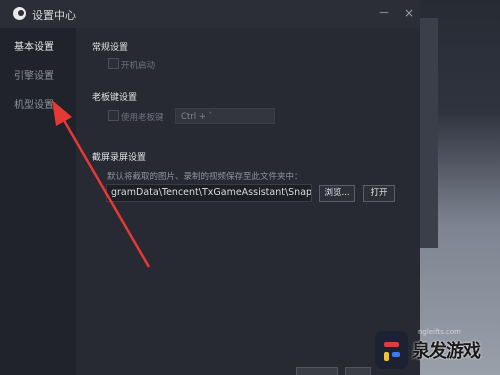 This screenshot has height=375, width=500. I want to click on watermark-logo-blue-bar, so click(396, 354).